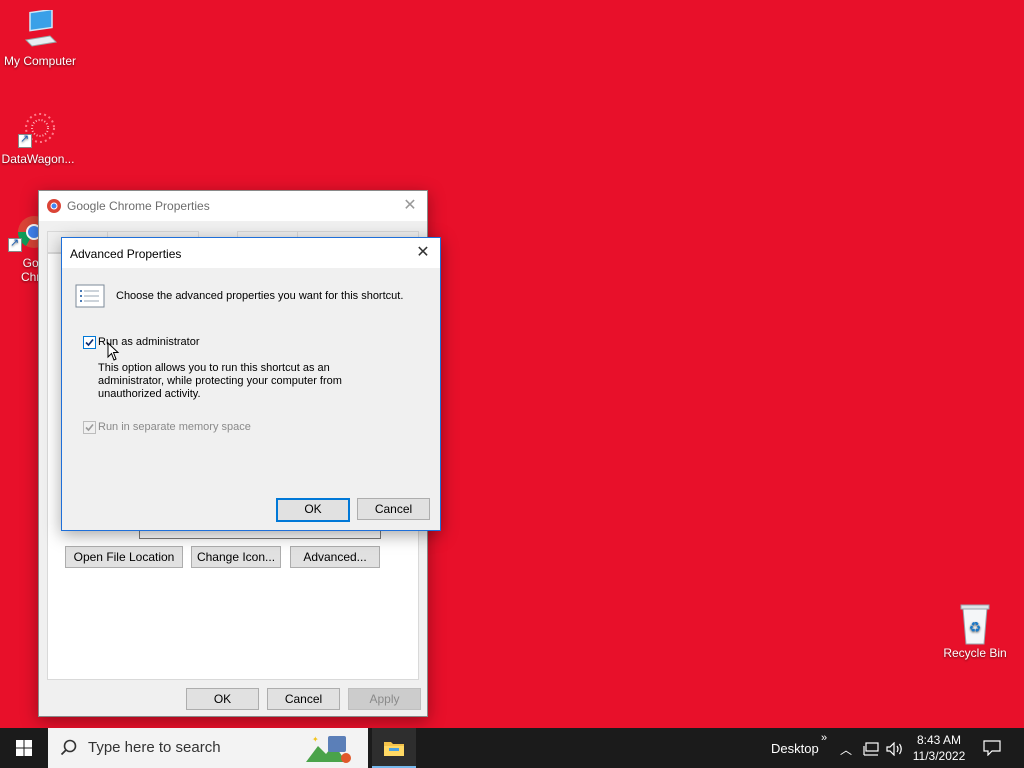 Image resolution: width=1024 pixels, height=768 pixels. What do you see at coordinates (38, 128) in the screenshot?
I see `datawagon-icon` at bounding box center [38, 128].